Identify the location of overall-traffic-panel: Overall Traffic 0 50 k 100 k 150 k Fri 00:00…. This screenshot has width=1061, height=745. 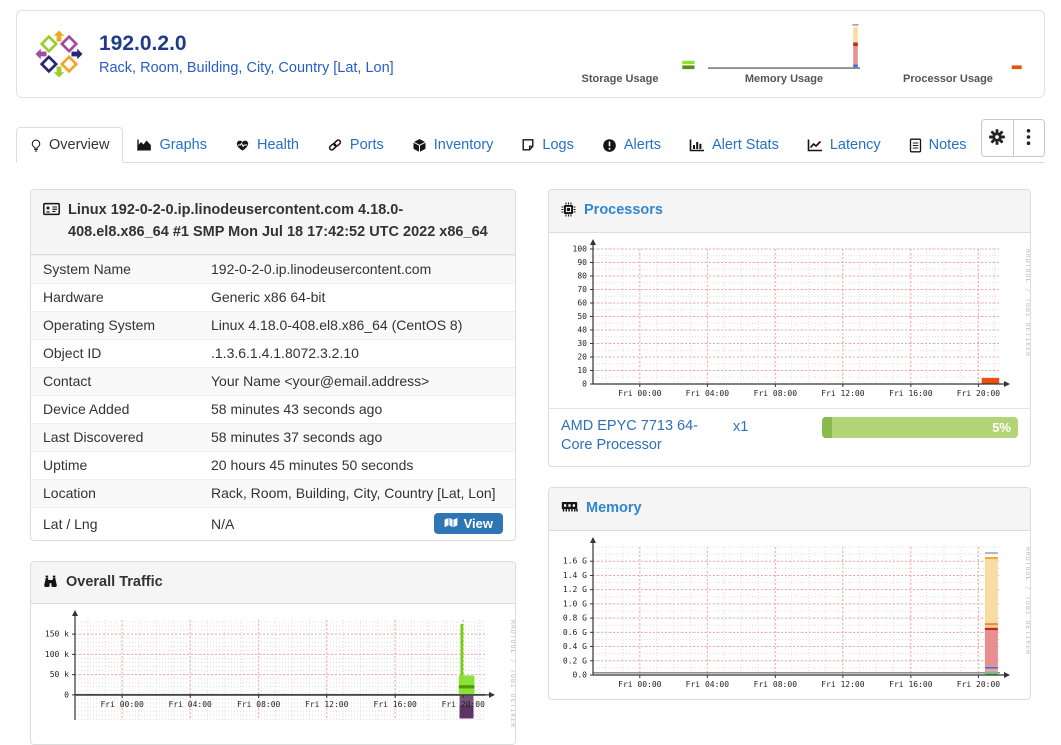
(273, 653).